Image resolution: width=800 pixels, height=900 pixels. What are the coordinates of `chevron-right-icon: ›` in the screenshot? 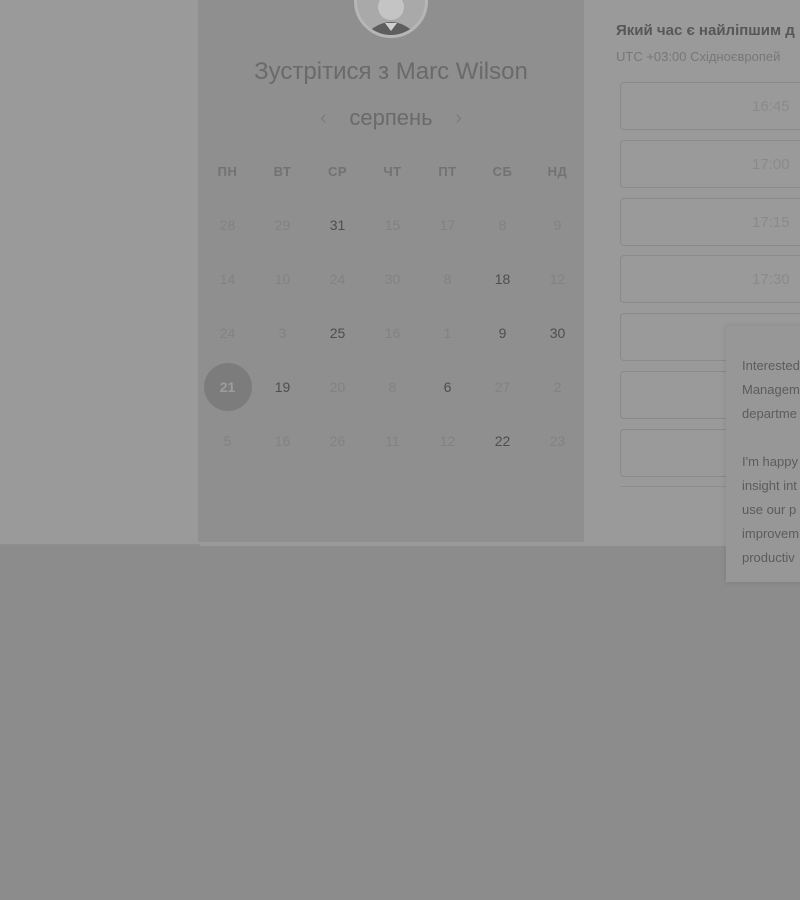 It's located at (458, 117).